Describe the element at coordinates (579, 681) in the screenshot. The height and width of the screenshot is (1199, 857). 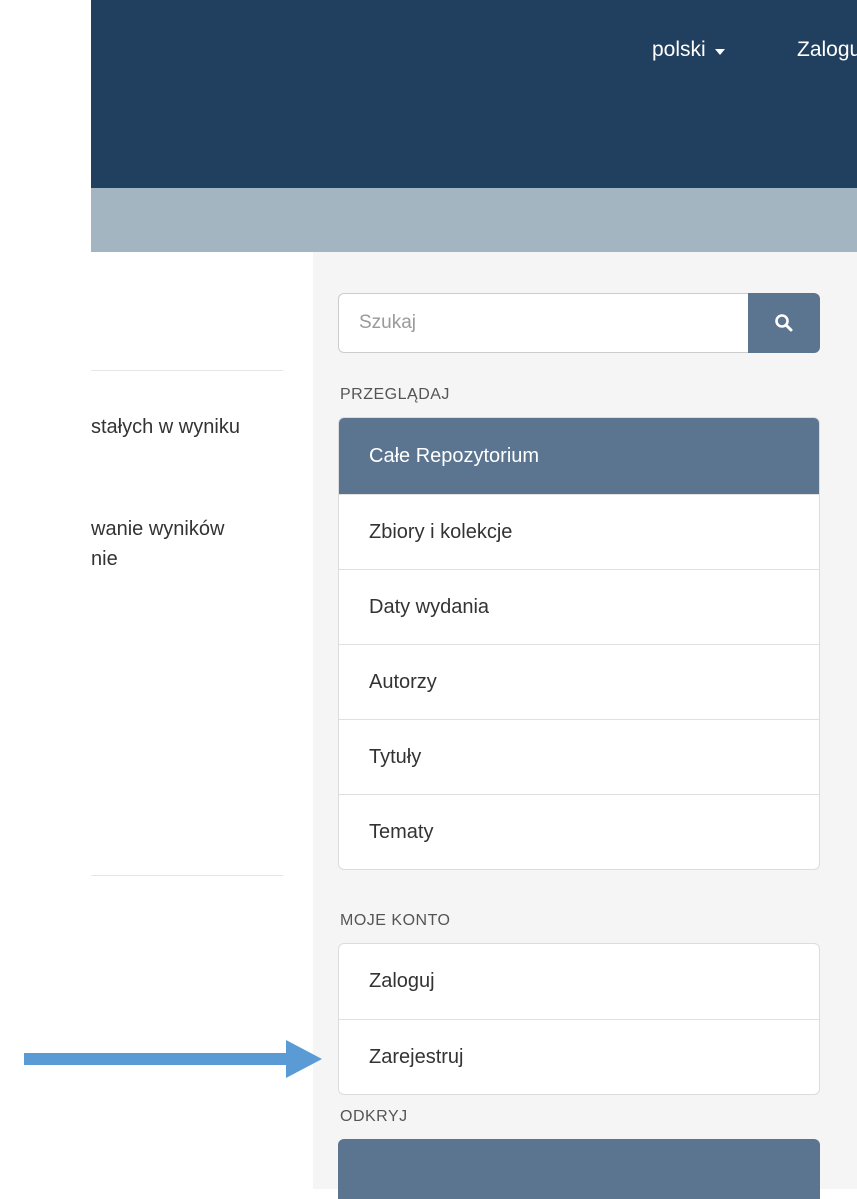
I see `browse-item-authors: Autorzy` at that location.